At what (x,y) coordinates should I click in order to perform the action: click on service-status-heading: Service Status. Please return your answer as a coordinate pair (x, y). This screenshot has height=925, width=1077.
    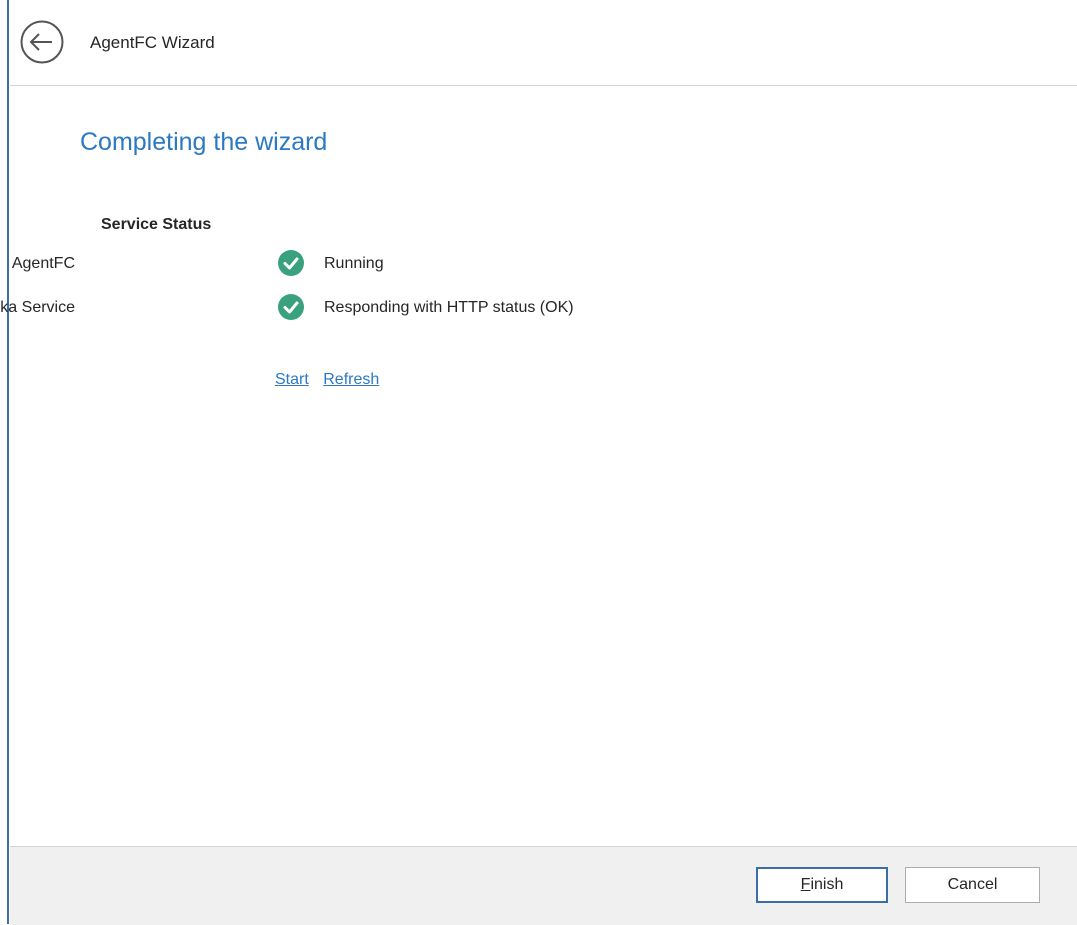
    Looking at the image, I should click on (156, 224).